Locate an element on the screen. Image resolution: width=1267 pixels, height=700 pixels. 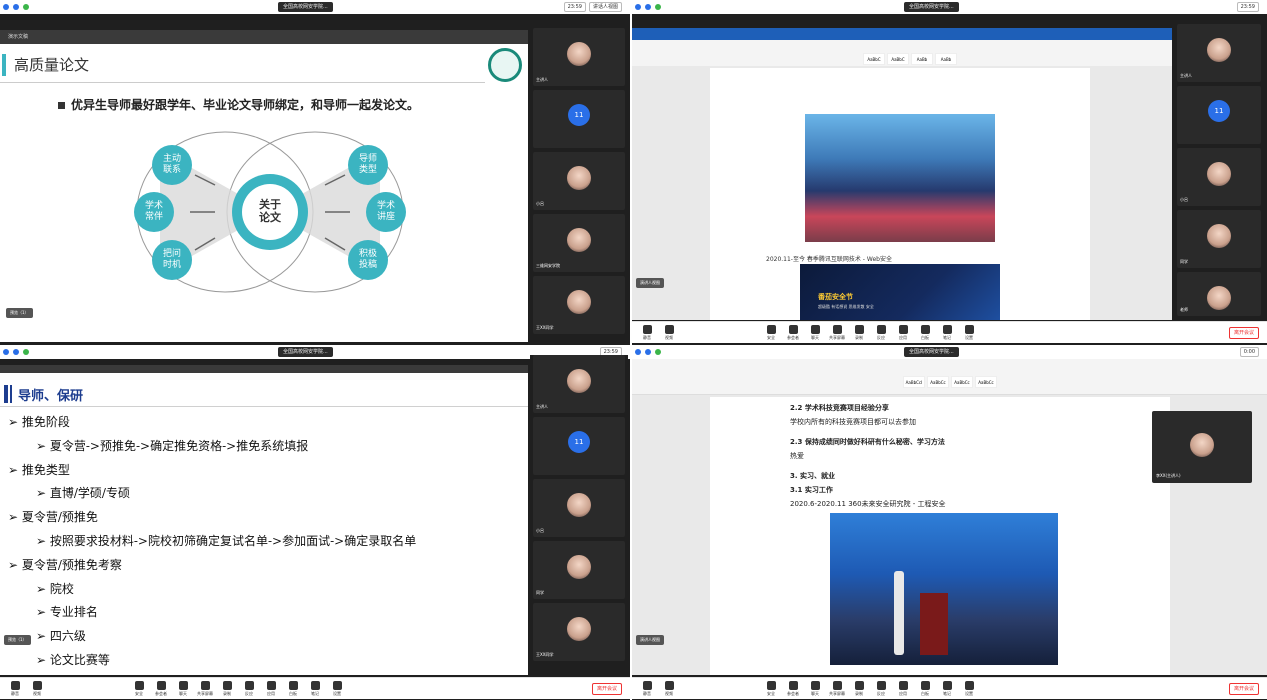
signal-icon is located at coordinates (658, 352).